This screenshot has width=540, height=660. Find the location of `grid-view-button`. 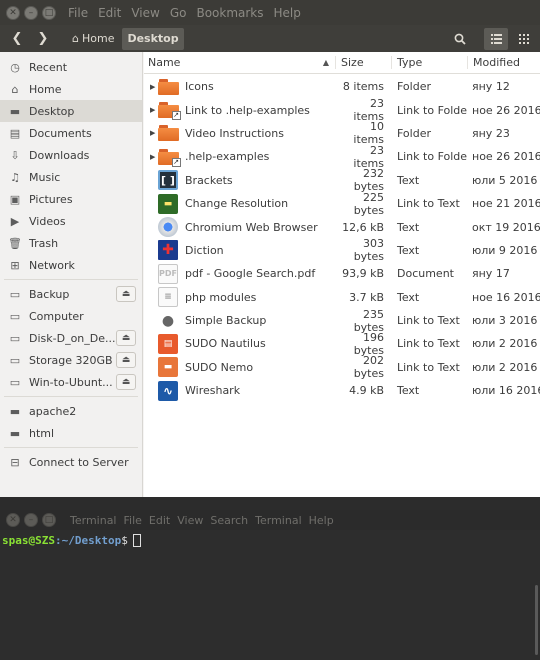

grid-view-button is located at coordinates (524, 39).